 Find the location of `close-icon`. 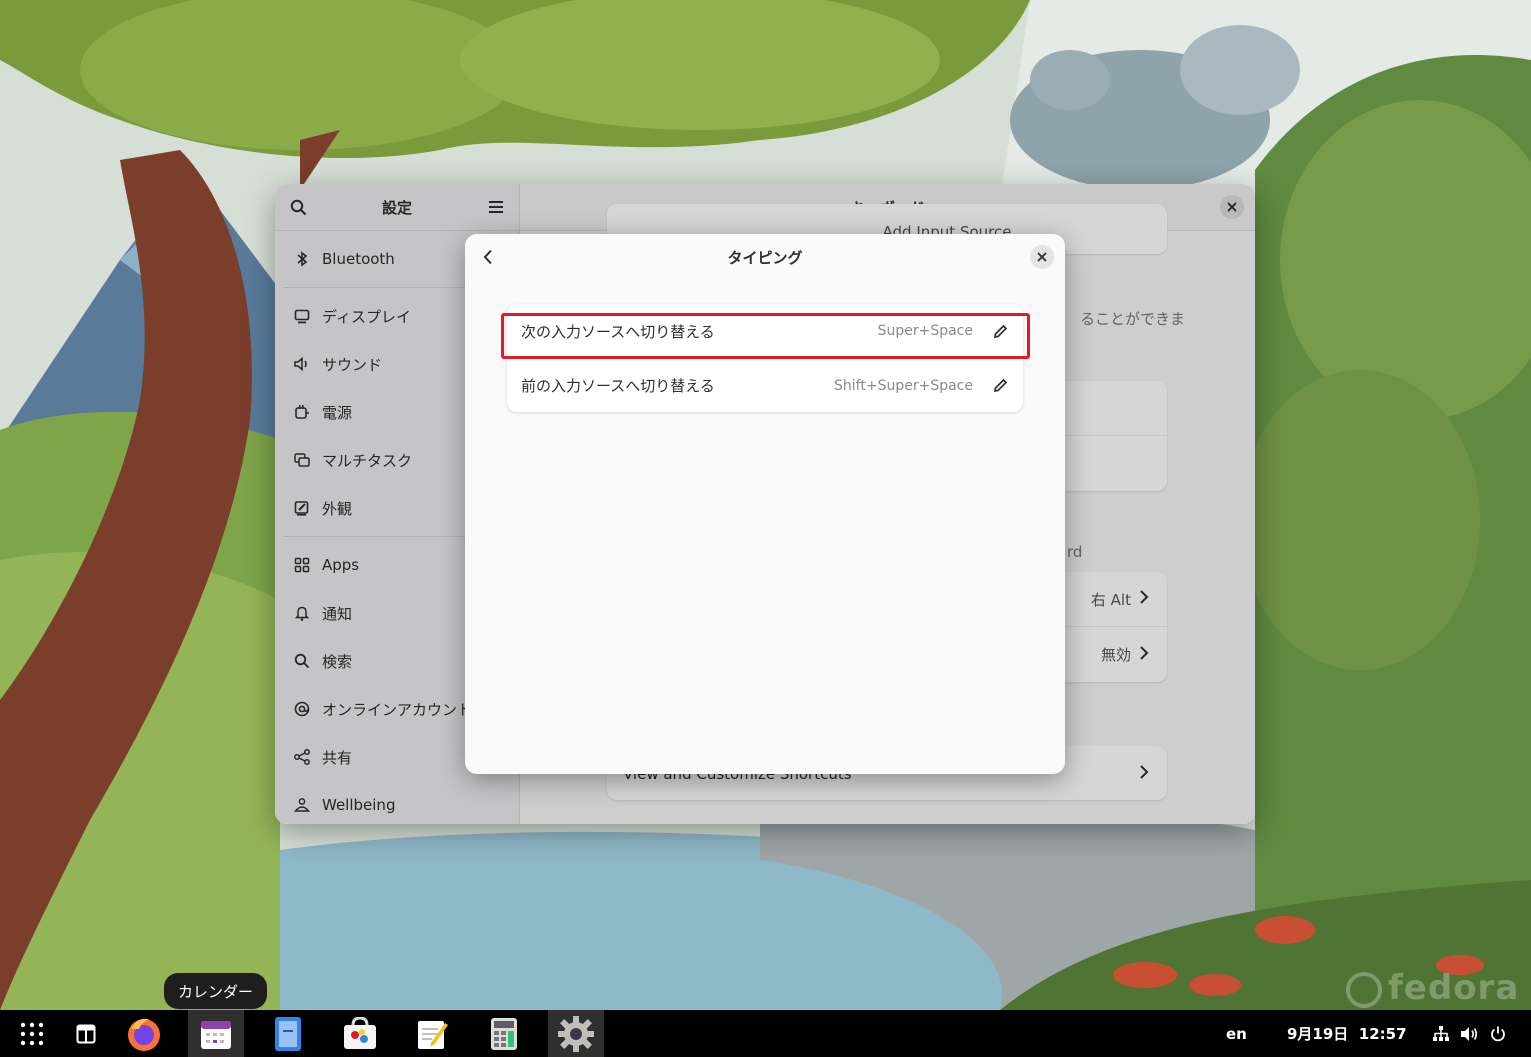

close-icon is located at coordinates (1042, 257).